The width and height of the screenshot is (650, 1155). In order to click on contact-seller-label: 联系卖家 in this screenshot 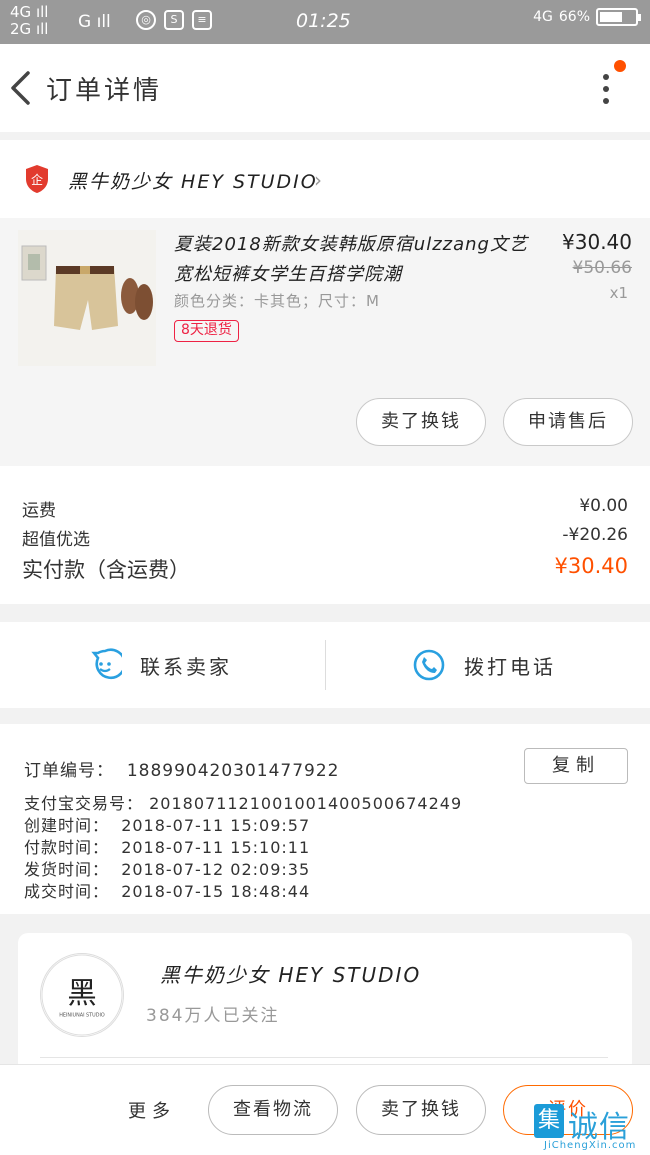, I will do `click(186, 666)`.